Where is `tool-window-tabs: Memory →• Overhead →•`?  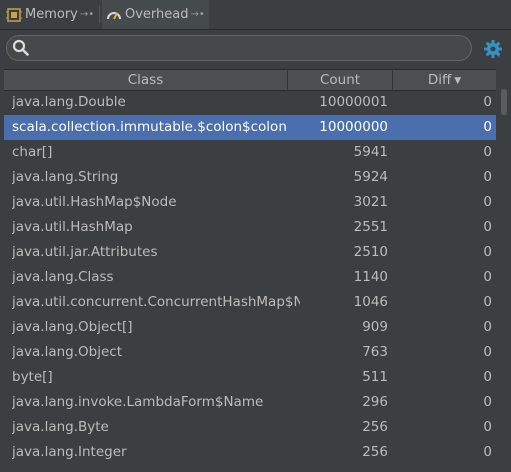 tool-window-tabs: Memory →• Overhead →• is located at coordinates (255, 15).